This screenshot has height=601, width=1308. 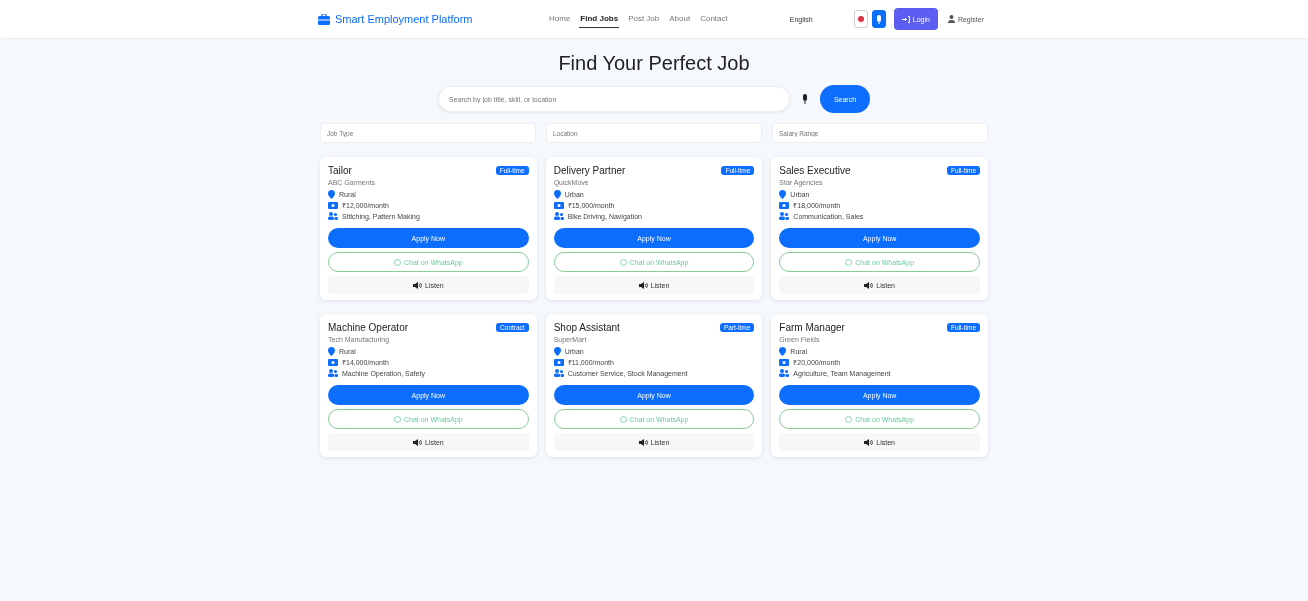 I want to click on job-title: Machine Operator, so click(x=368, y=327).